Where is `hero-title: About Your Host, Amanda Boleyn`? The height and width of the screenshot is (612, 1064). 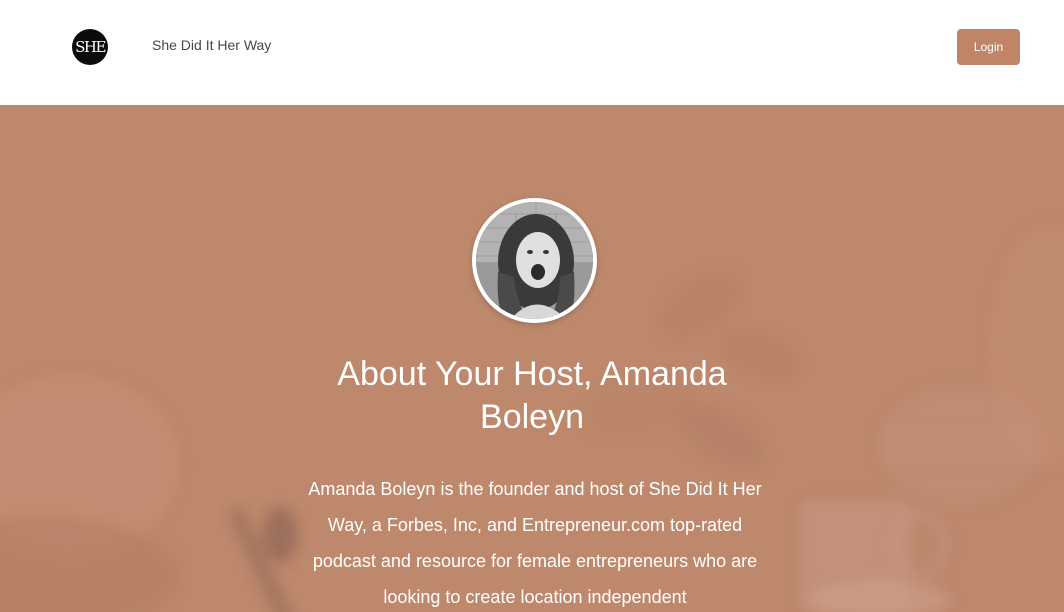 hero-title: About Your Host, Amanda Boleyn is located at coordinates (532, 395).